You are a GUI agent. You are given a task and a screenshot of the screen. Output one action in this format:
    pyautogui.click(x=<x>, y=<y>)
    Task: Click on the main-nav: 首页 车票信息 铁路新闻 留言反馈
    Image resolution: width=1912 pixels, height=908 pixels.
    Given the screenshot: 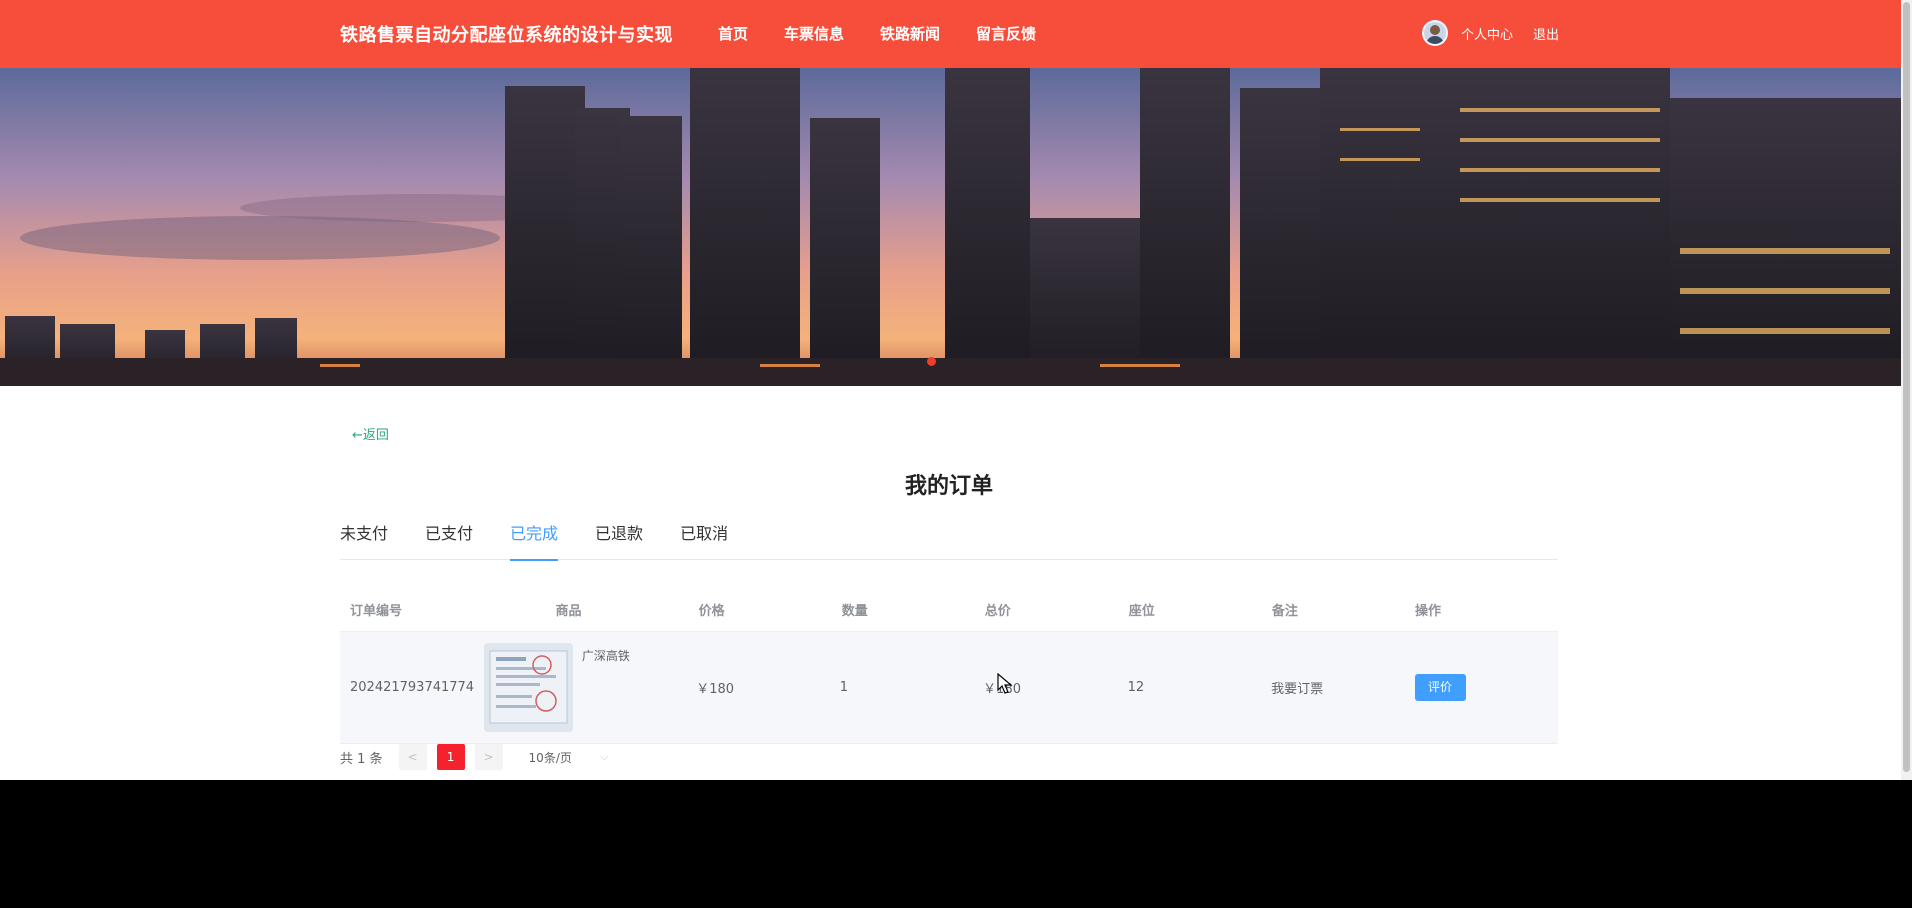 What is the action you would take?
    pyautogui.click(x=877, y=33)
    